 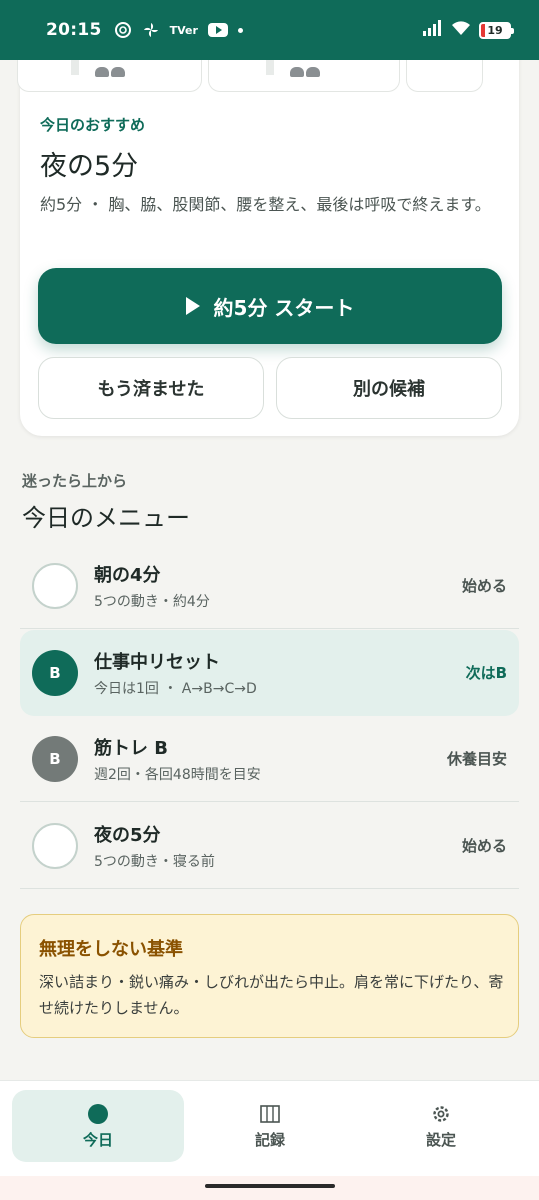 I want to click on status-bar: 20:15 TVer 19, so click(x=269, y=30).